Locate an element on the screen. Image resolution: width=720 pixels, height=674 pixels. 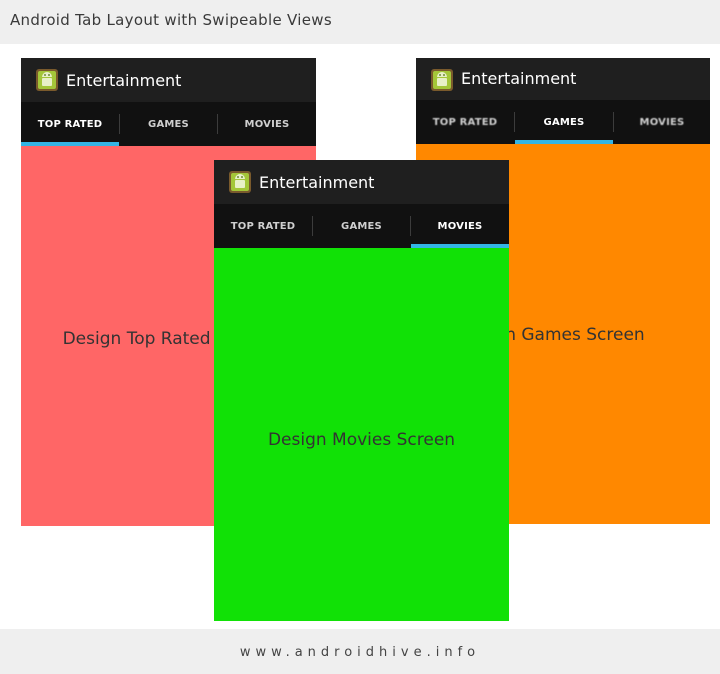
header-band: Android Tab Layout with Swipeable Views is located at coordinates (360, 22).